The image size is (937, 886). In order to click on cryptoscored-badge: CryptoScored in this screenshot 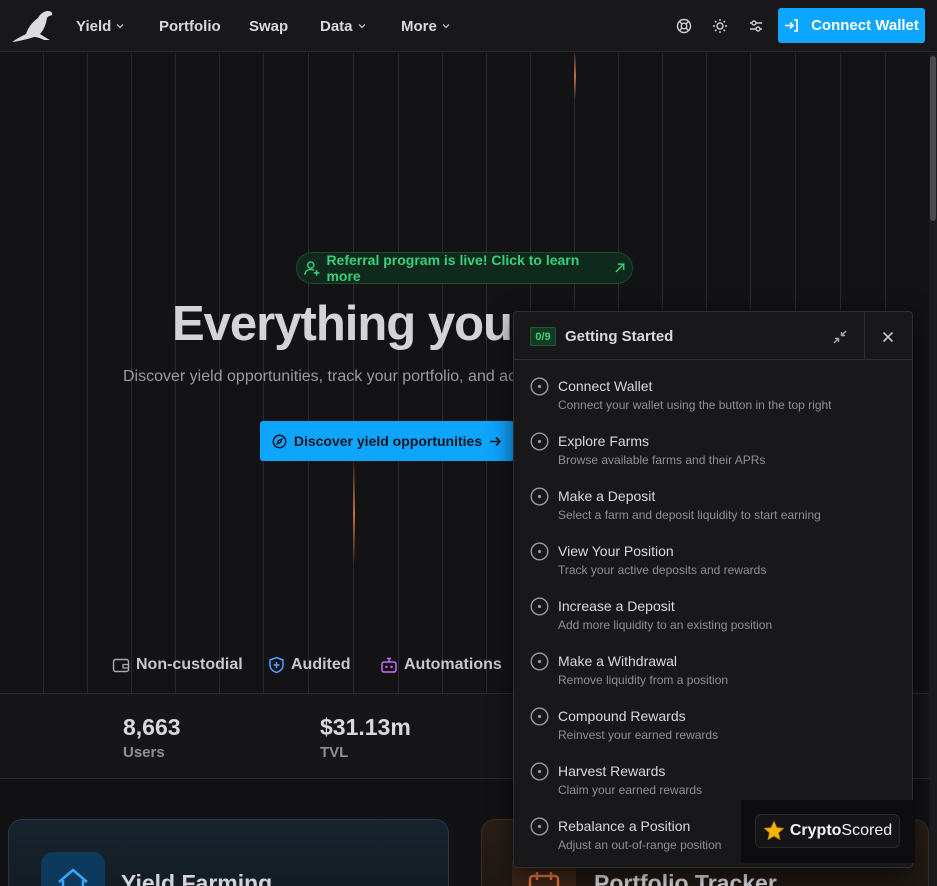, I will do `click(827, 831)`.